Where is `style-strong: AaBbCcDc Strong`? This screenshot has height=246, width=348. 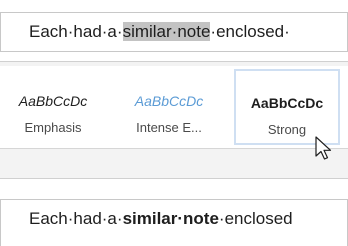
style-strong: AaBbCcDc Strong is located at coordinates (287, 107).